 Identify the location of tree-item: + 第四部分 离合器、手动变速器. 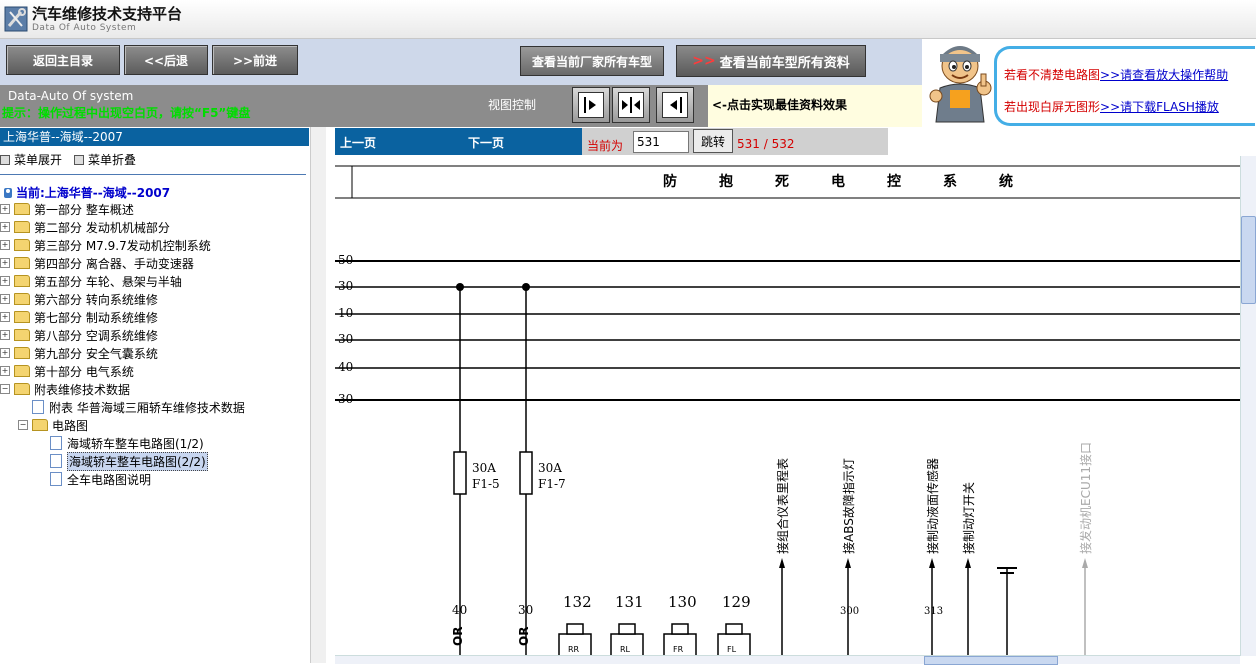
(97, 263).